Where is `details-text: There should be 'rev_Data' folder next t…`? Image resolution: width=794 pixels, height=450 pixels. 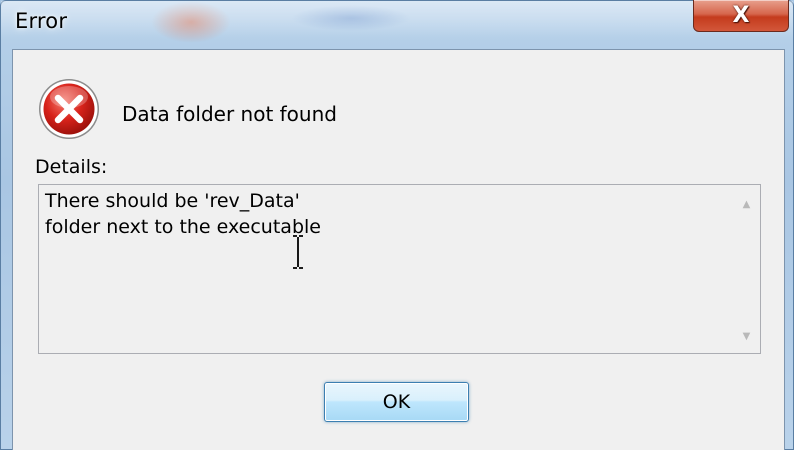 details-text: There should be 'rev_Data' folder next t… is located at coordinates (385, 214).